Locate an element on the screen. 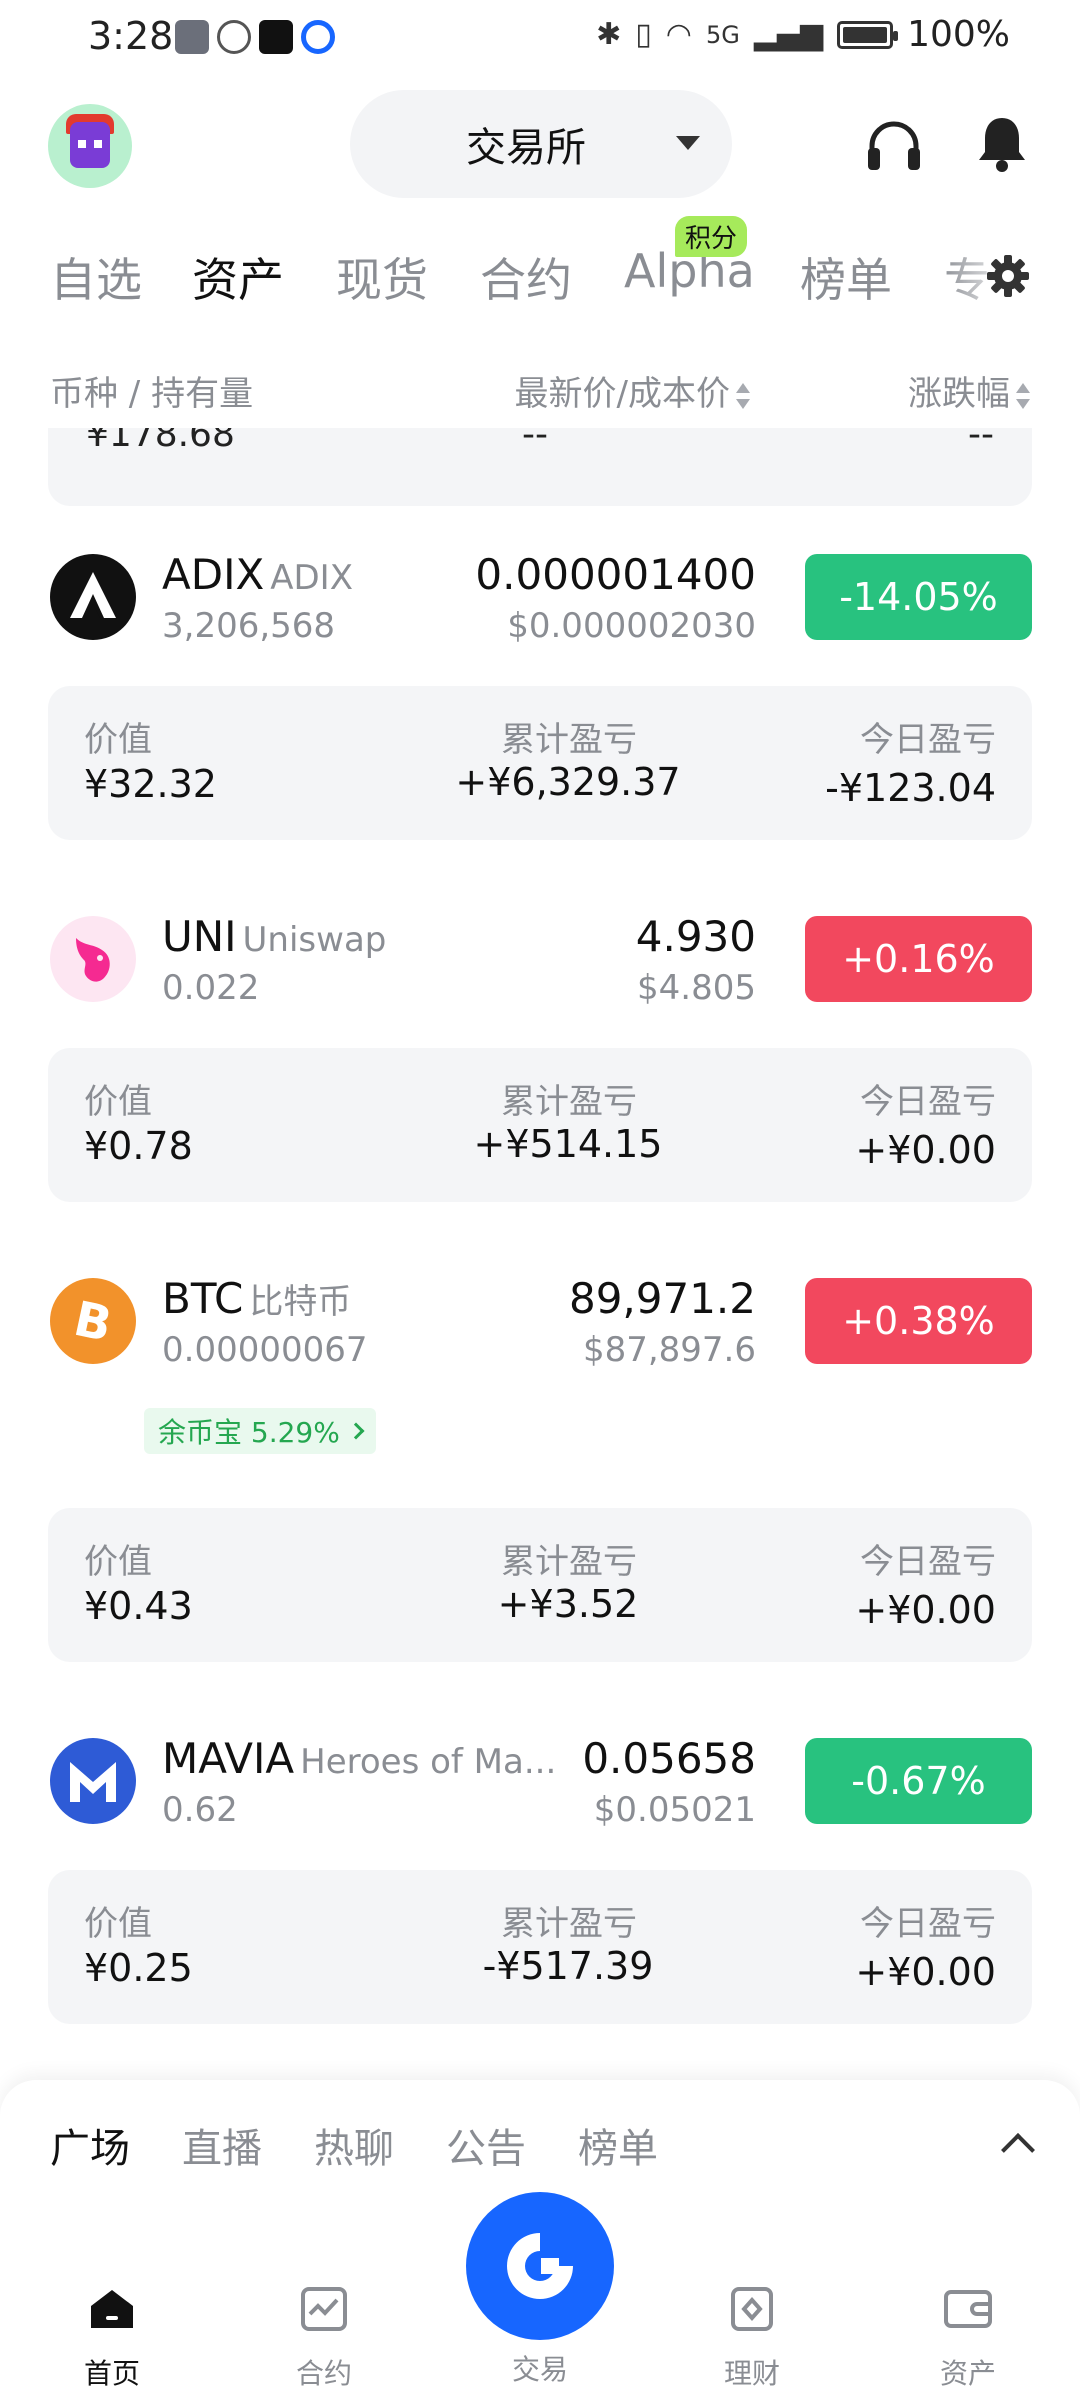 The height and width of the screenshot is (2400, 1080). bitcoin-logo-icon: B is located at coordinates (93, 1321).